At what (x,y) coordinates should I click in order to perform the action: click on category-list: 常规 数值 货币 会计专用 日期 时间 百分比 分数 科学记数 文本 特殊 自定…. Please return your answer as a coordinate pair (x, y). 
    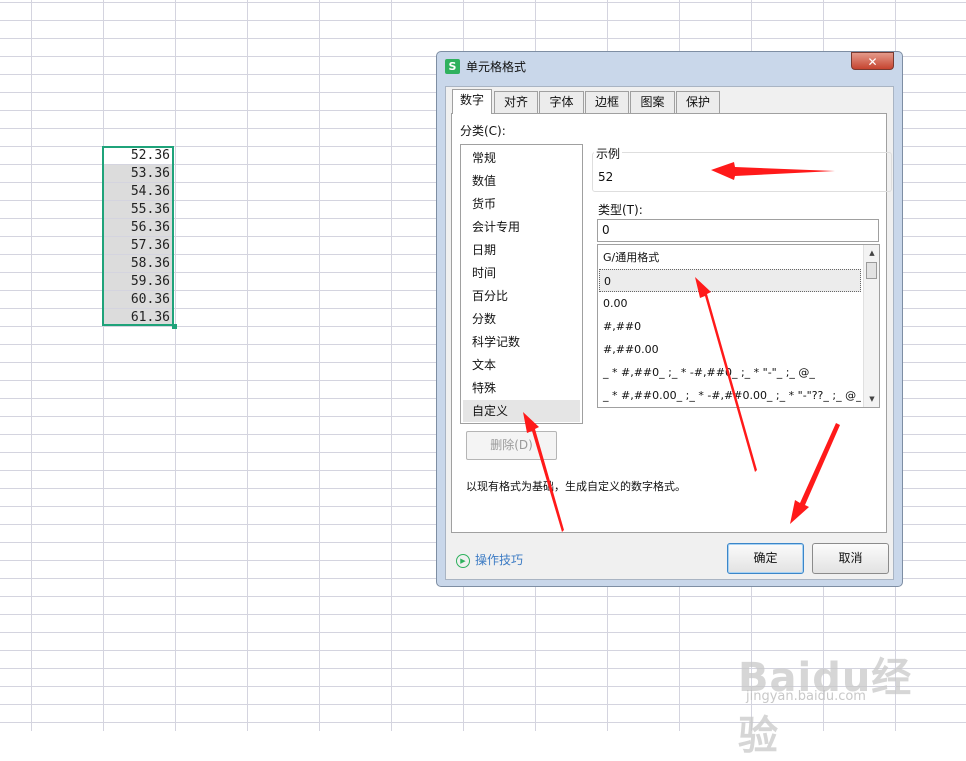
    Looking at the image, I should click on (521, 284).